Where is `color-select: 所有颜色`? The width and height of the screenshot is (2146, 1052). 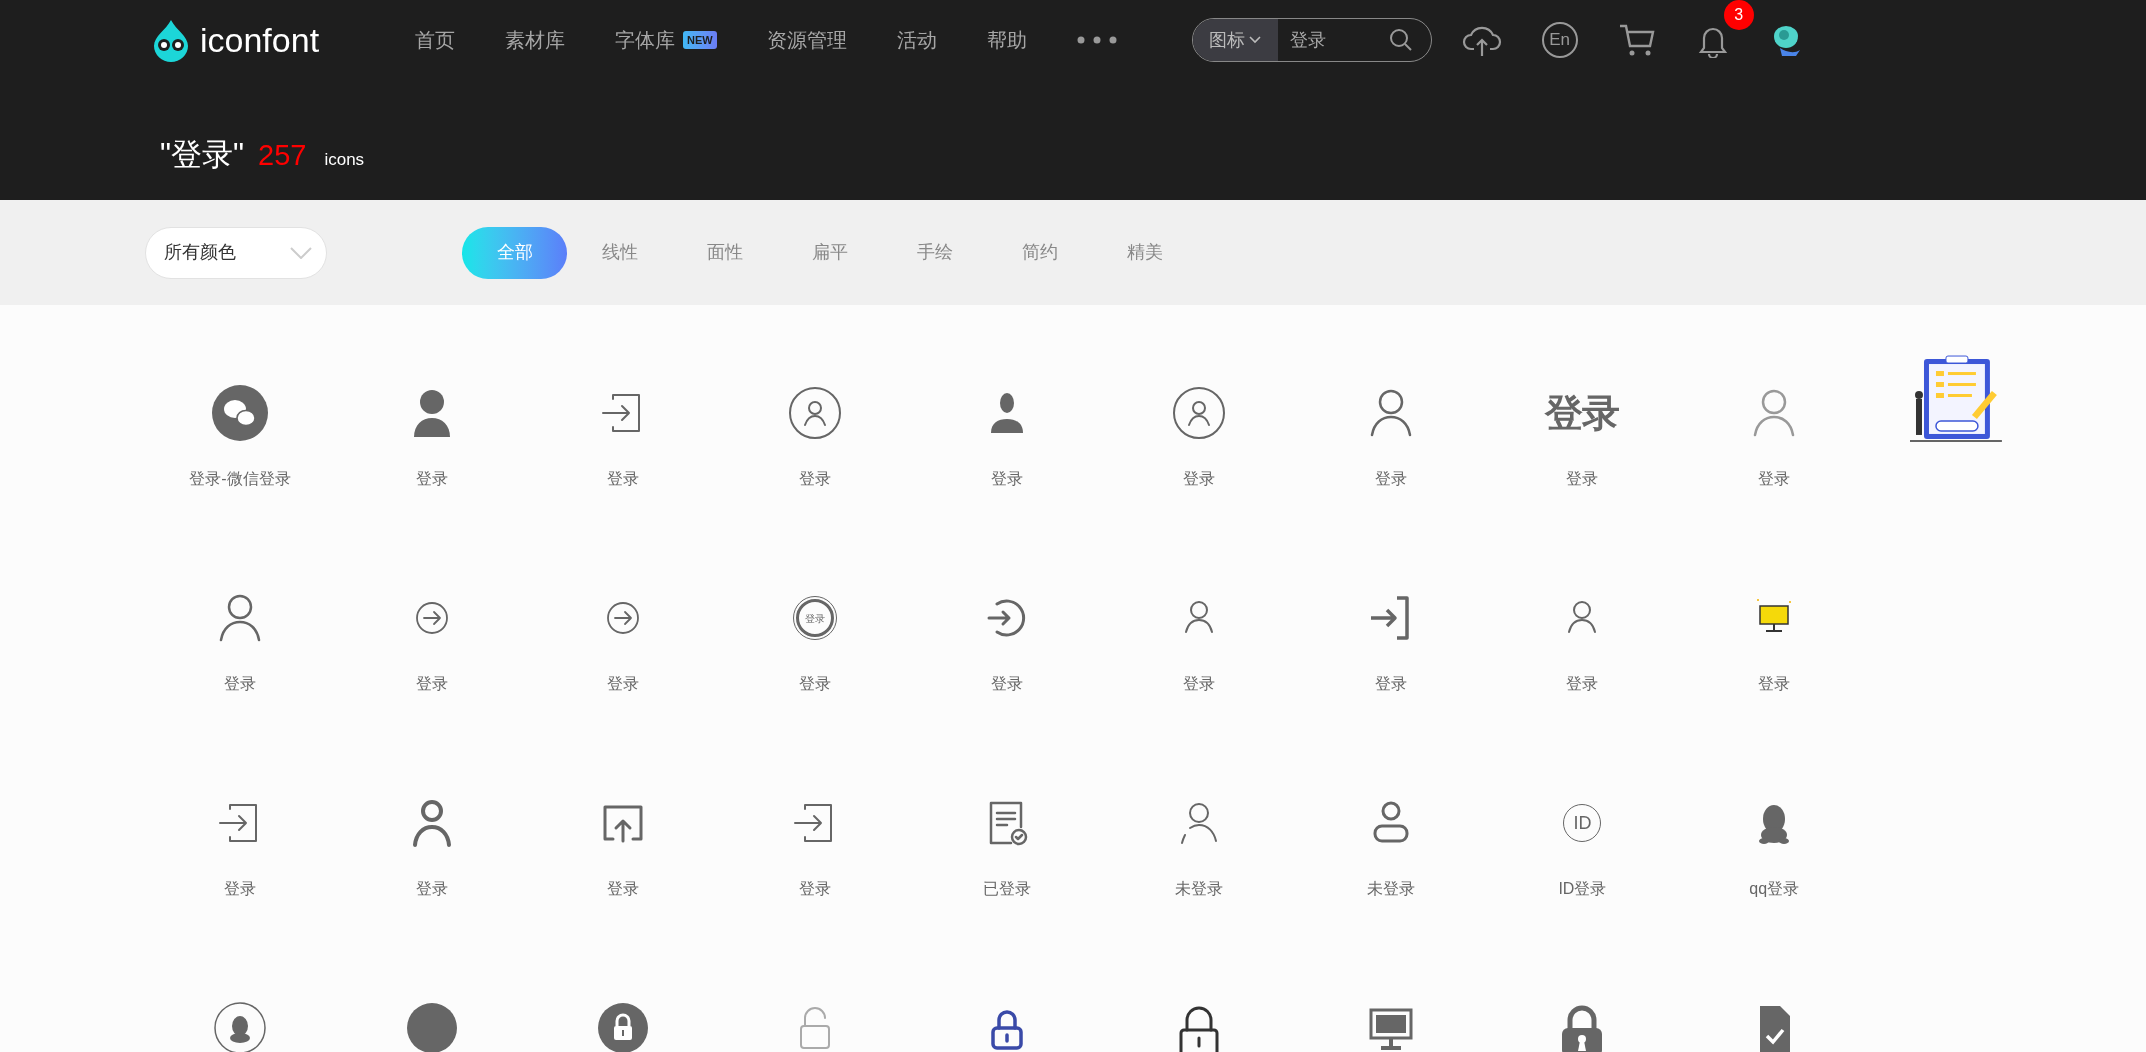 color-select: 所有颜色 is located at coordinates (236, 252).